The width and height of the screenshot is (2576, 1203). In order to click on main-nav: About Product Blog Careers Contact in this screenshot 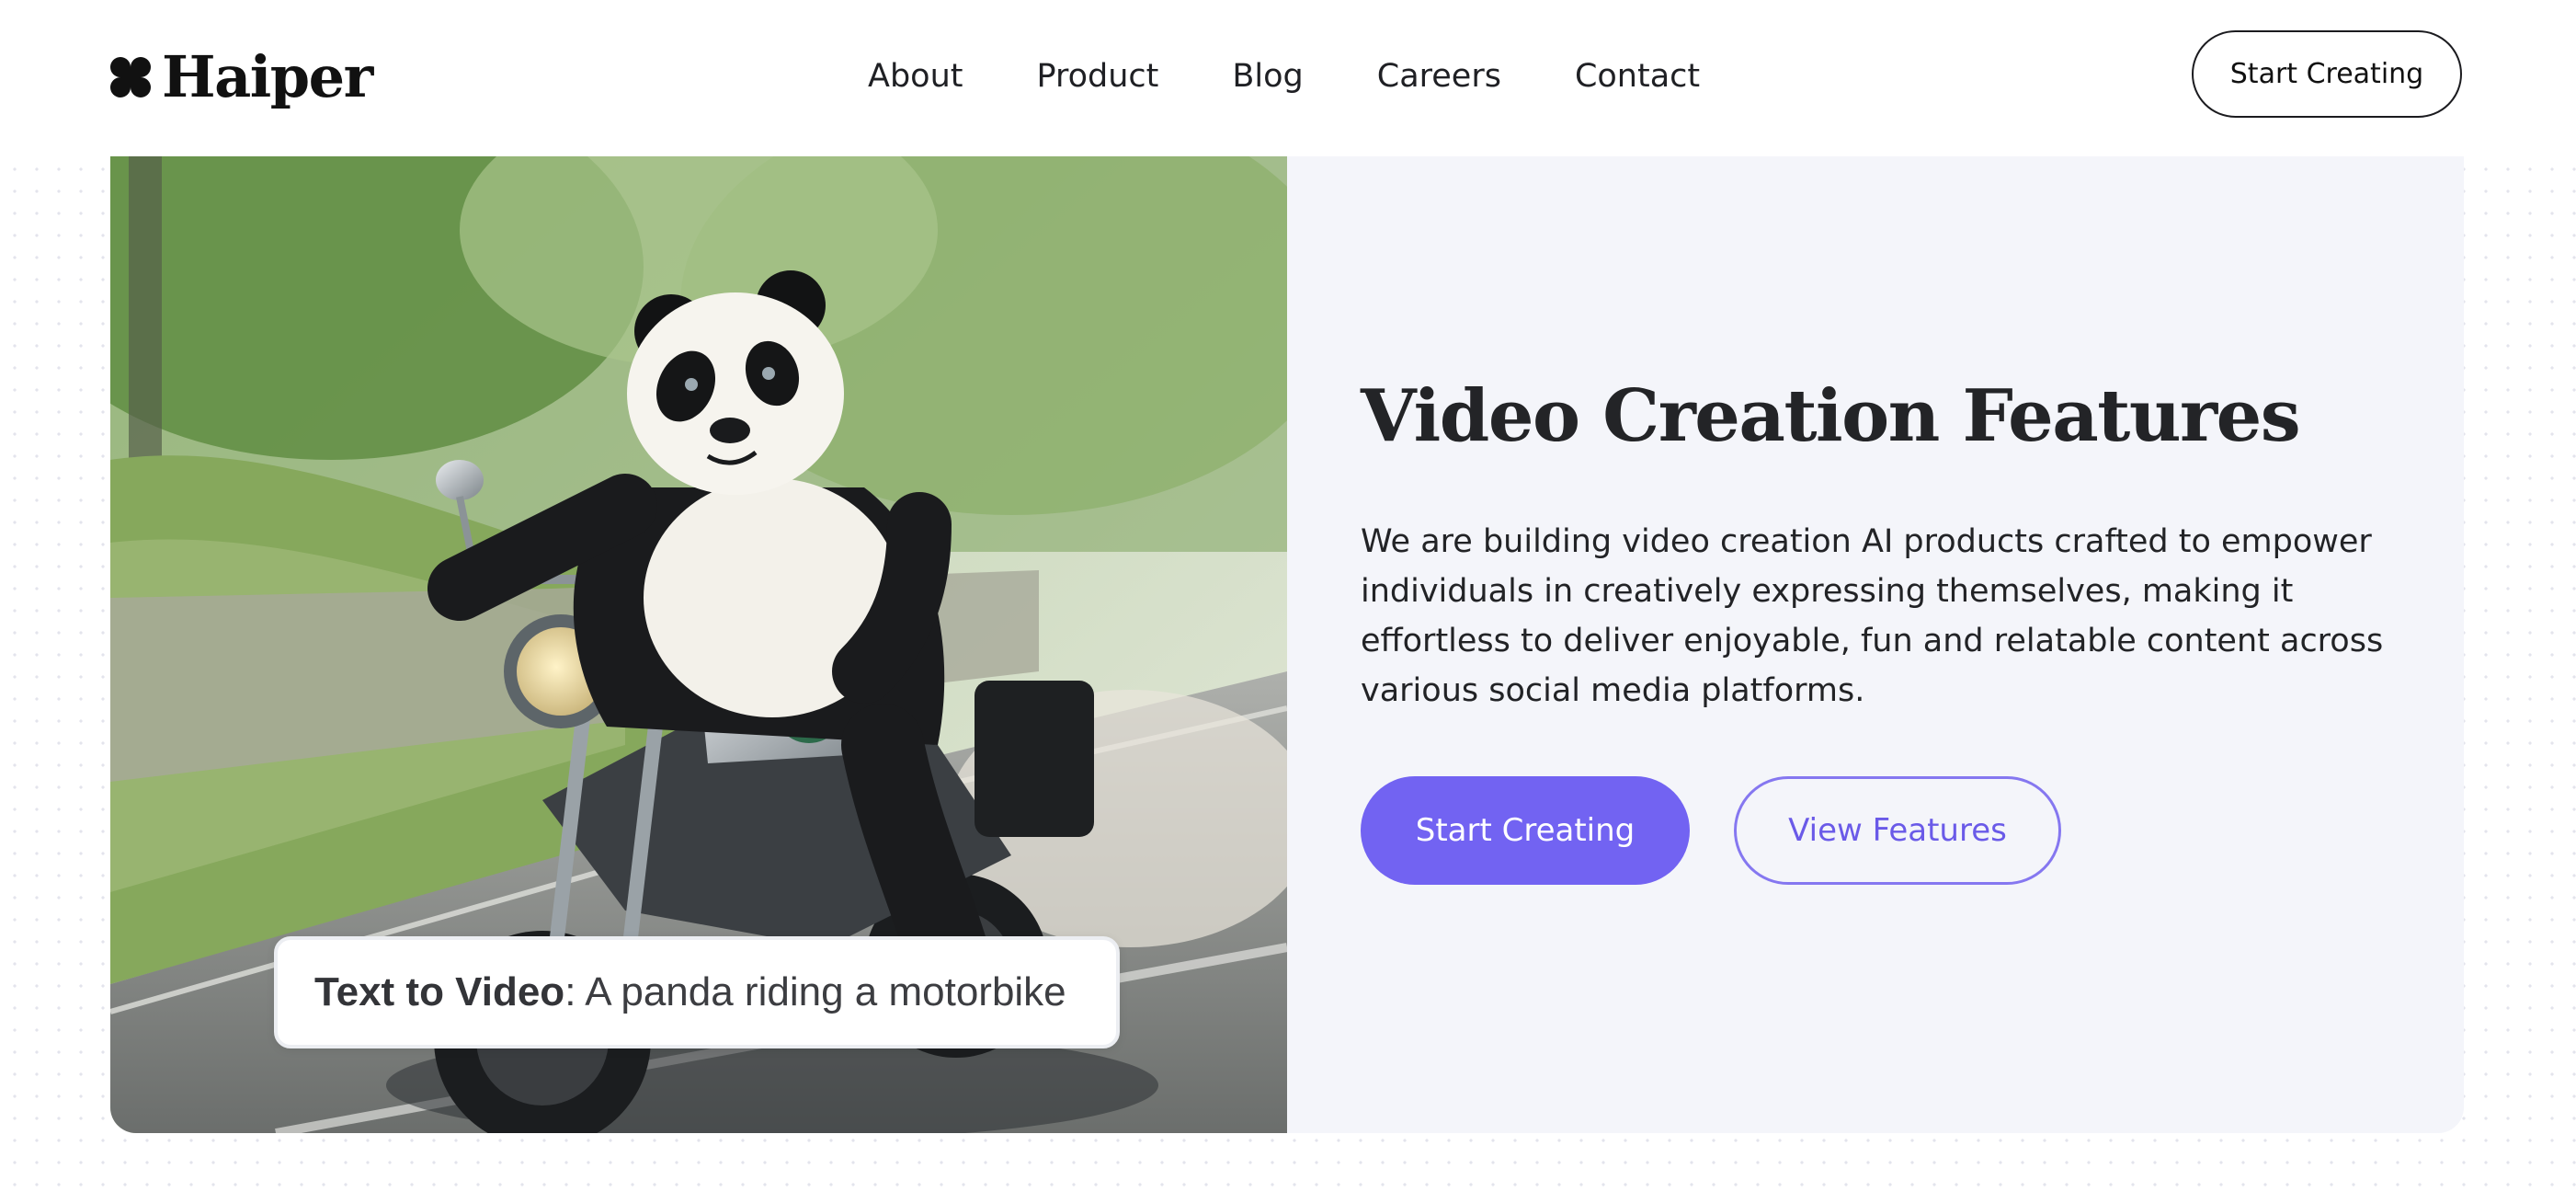, I will do `click(1284, 76)`.